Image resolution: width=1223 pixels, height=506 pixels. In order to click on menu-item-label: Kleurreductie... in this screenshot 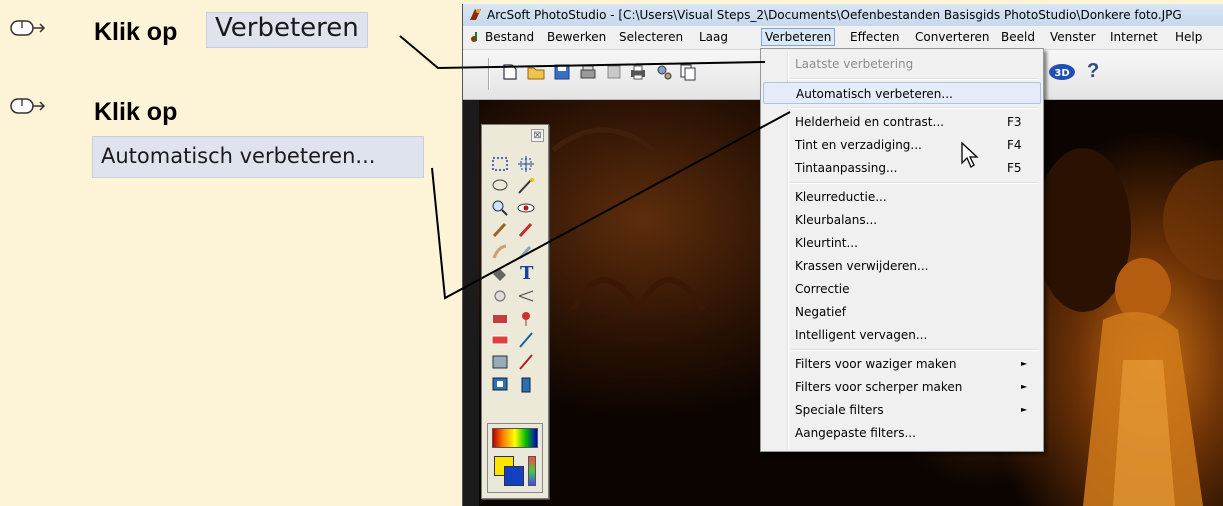, I will do `click(841, 197)`.